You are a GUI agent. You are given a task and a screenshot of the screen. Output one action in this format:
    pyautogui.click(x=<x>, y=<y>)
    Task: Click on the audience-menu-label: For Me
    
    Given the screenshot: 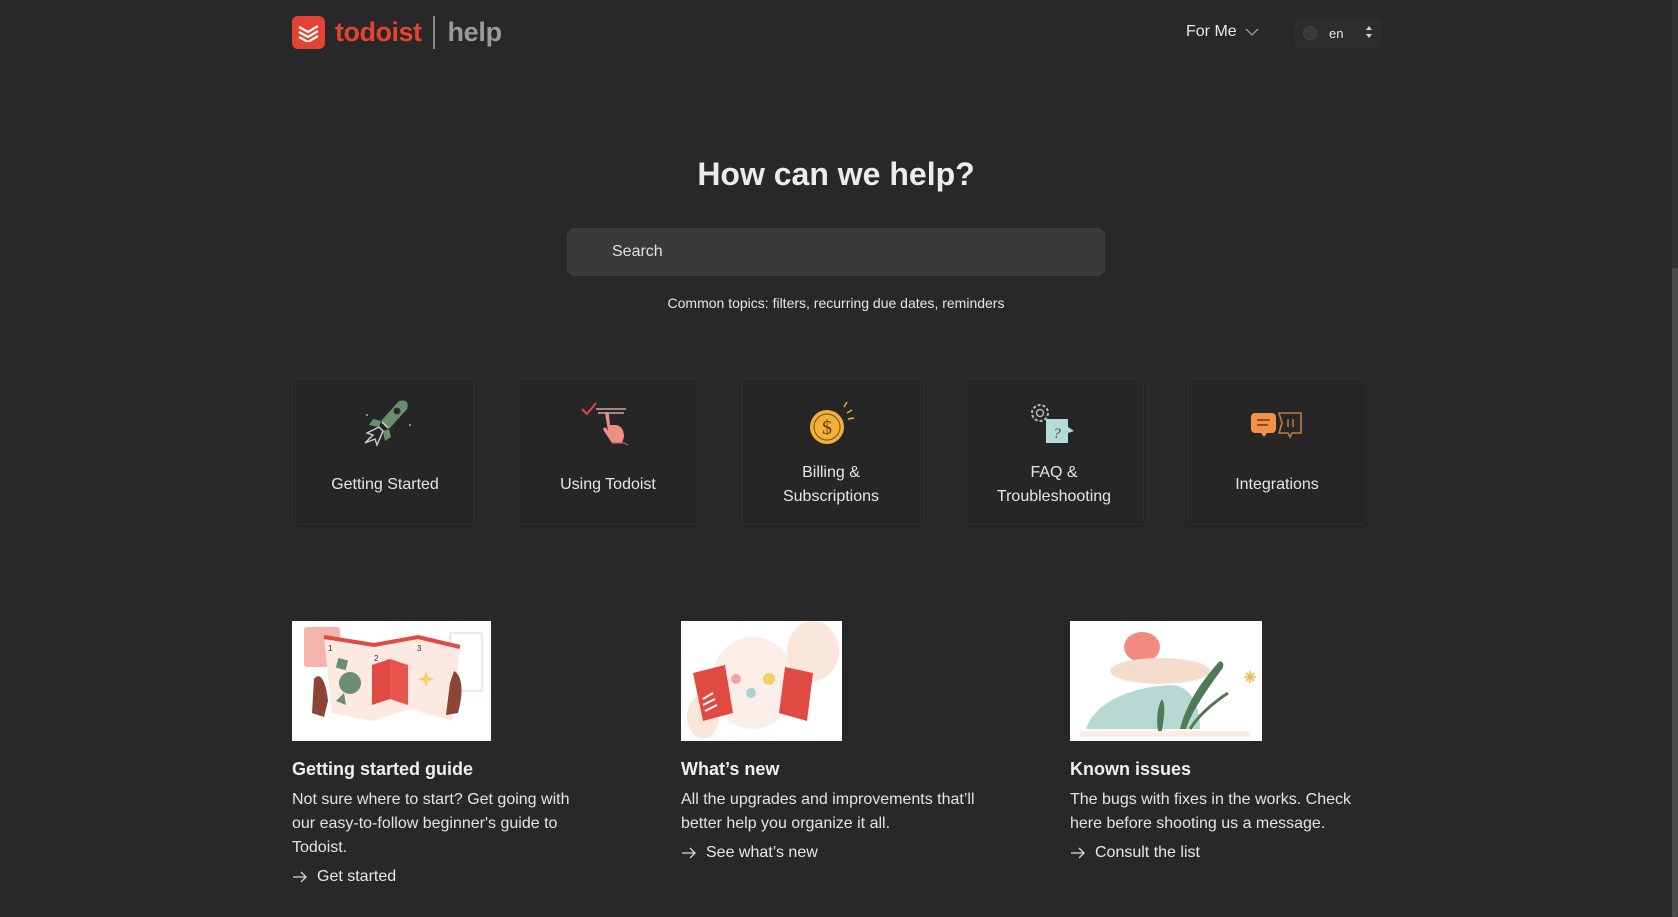 What is the action you would take?
    pyautogui.click(x=1211, y=31)
    